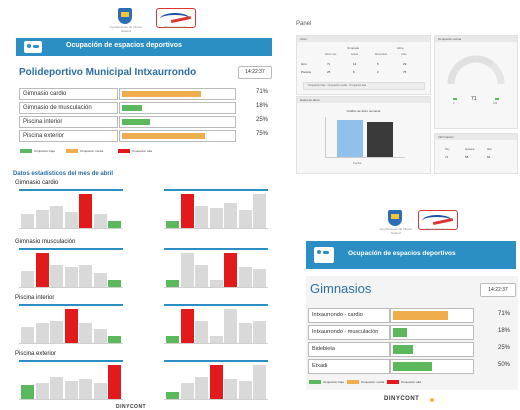 The image size is (520, 410). What do you see at coordinates (310, 100) in the screenshot?
I see `card-title: Datos de aforo` at bounding box center [310, 100].